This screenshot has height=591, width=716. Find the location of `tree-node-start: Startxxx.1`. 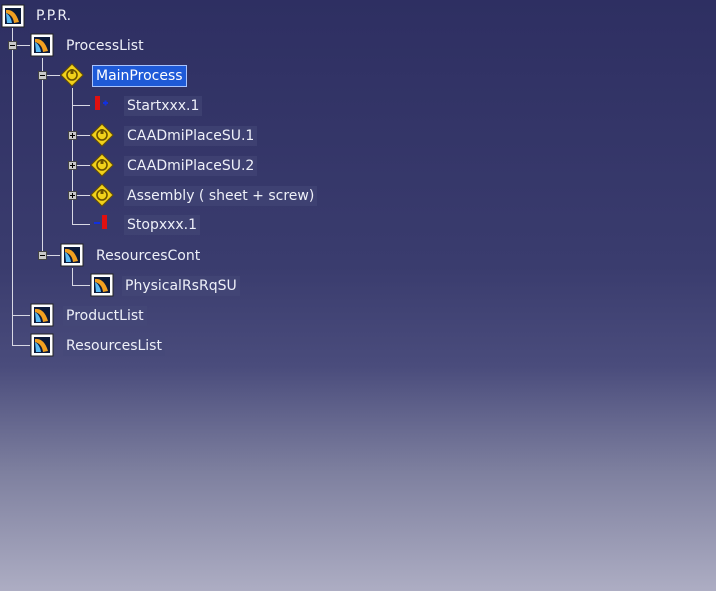

tree-node-start: Startxxx.1 is located at coordinates (163, 106).